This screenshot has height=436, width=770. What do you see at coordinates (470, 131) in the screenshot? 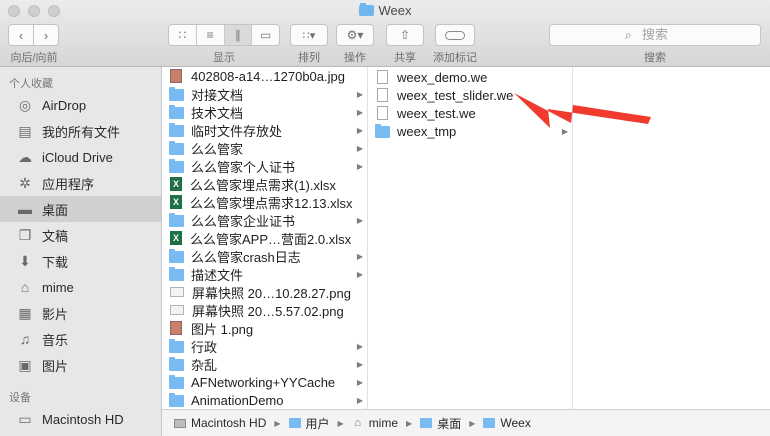
I see `list-item: weex_tmp ▶` at bounding box center [470, 131].